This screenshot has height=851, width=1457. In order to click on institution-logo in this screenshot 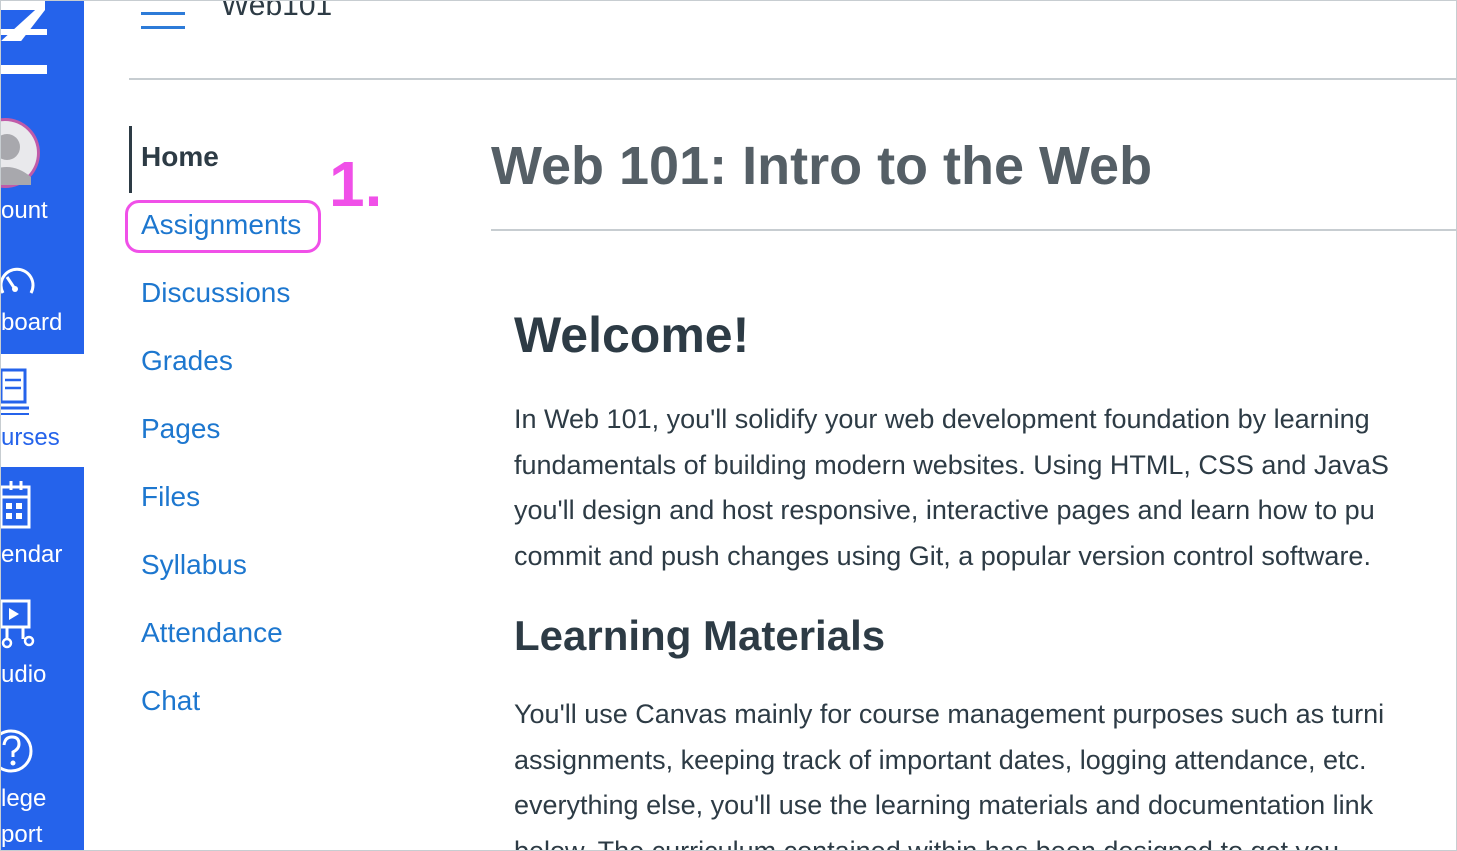, I will do `click(42, 51)`.